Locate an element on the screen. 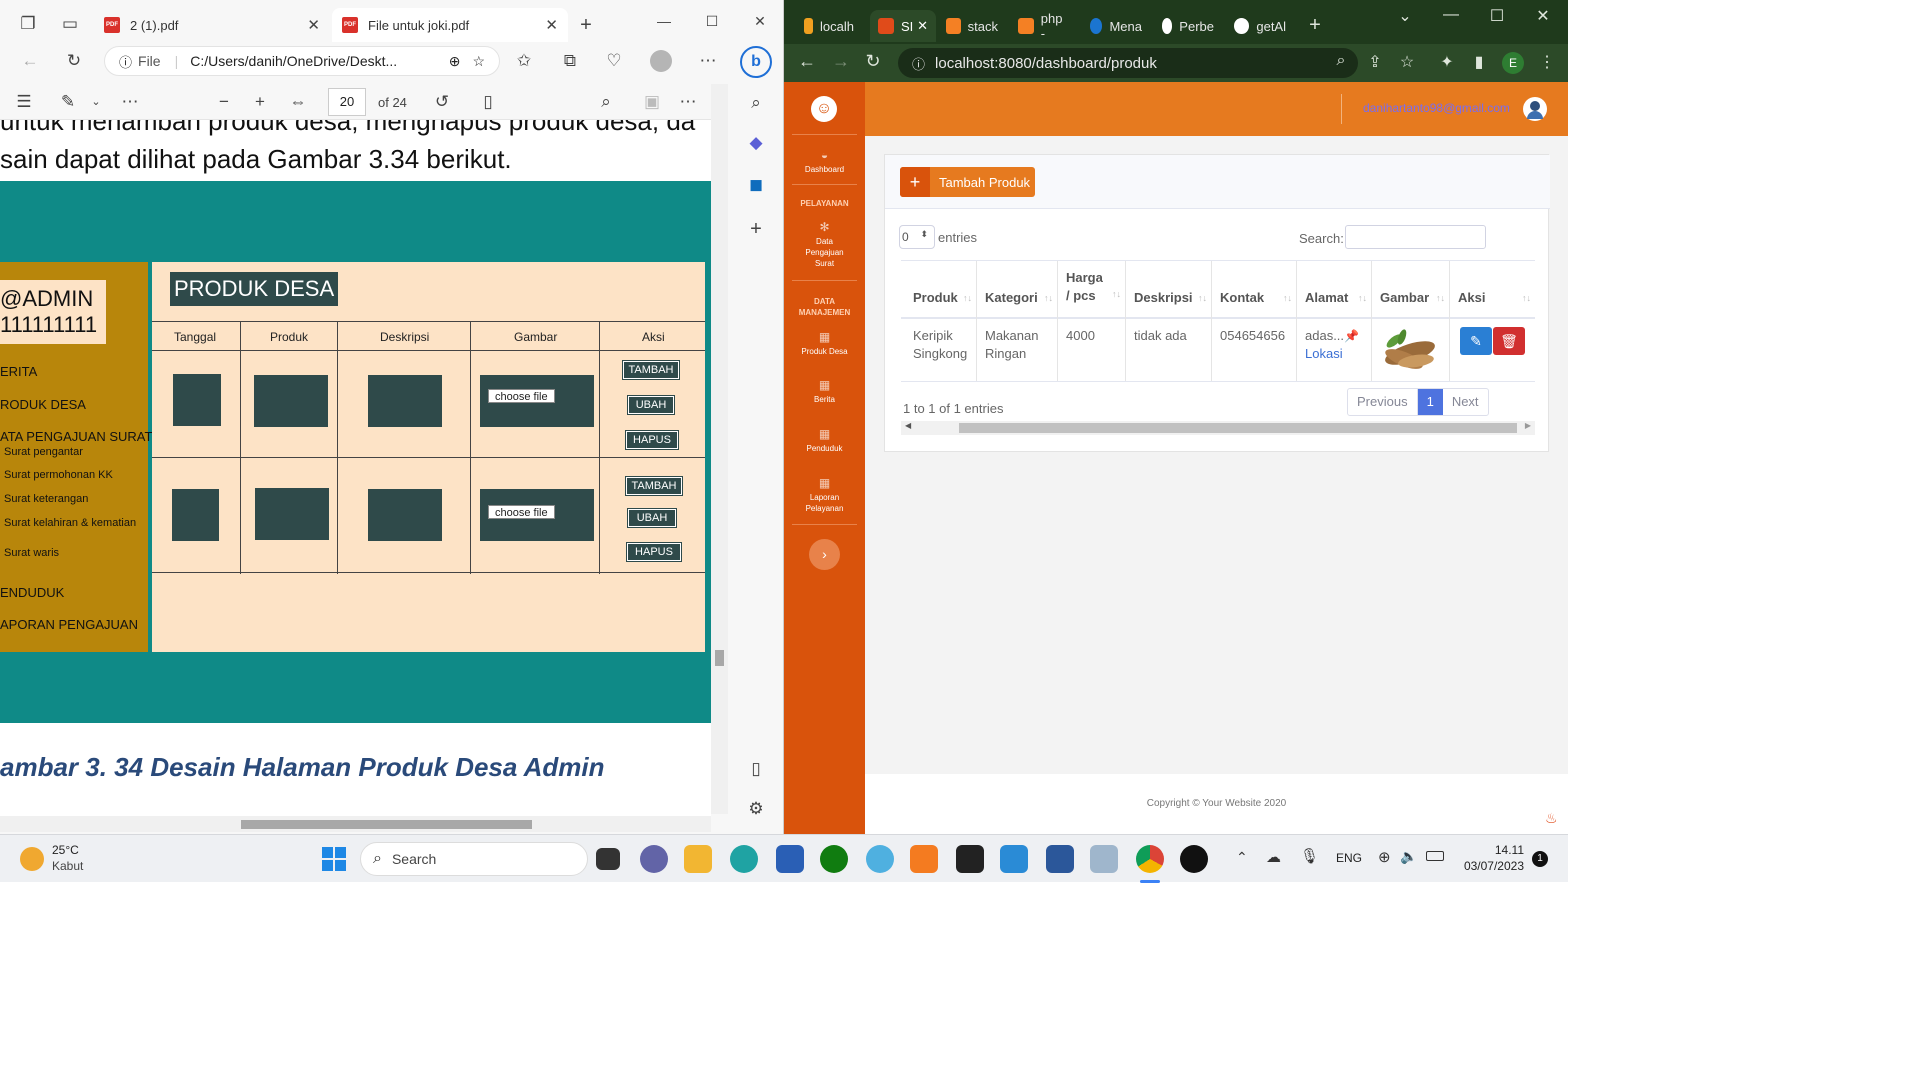  more-tools-icon: ⋯ is located at coordinates (130, 102).